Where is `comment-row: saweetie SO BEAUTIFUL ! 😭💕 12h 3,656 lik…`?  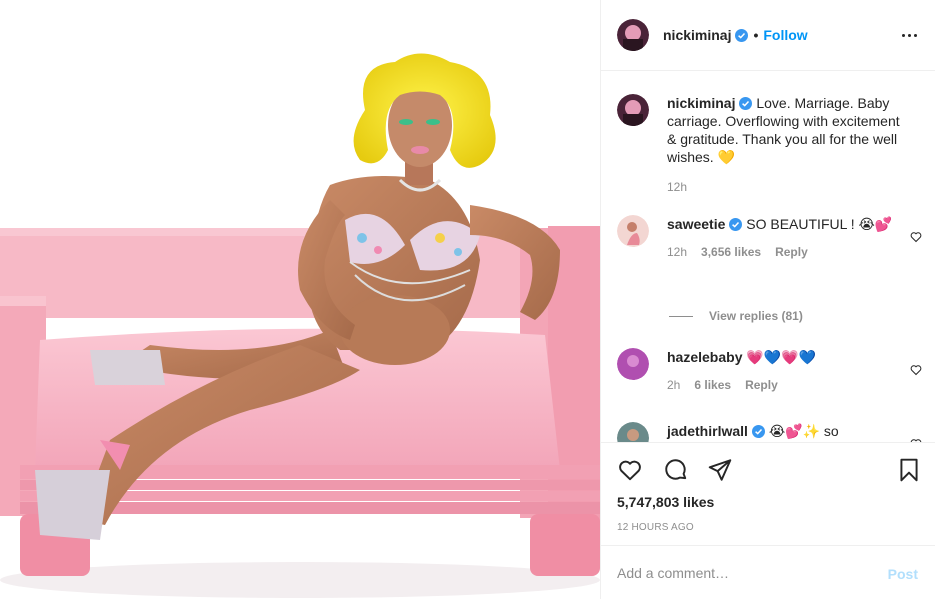 comment-row: saweetie SO BEAUTIFUL ! 😭💕 12h 3,656 lik… is located at coordinates (769, 237).